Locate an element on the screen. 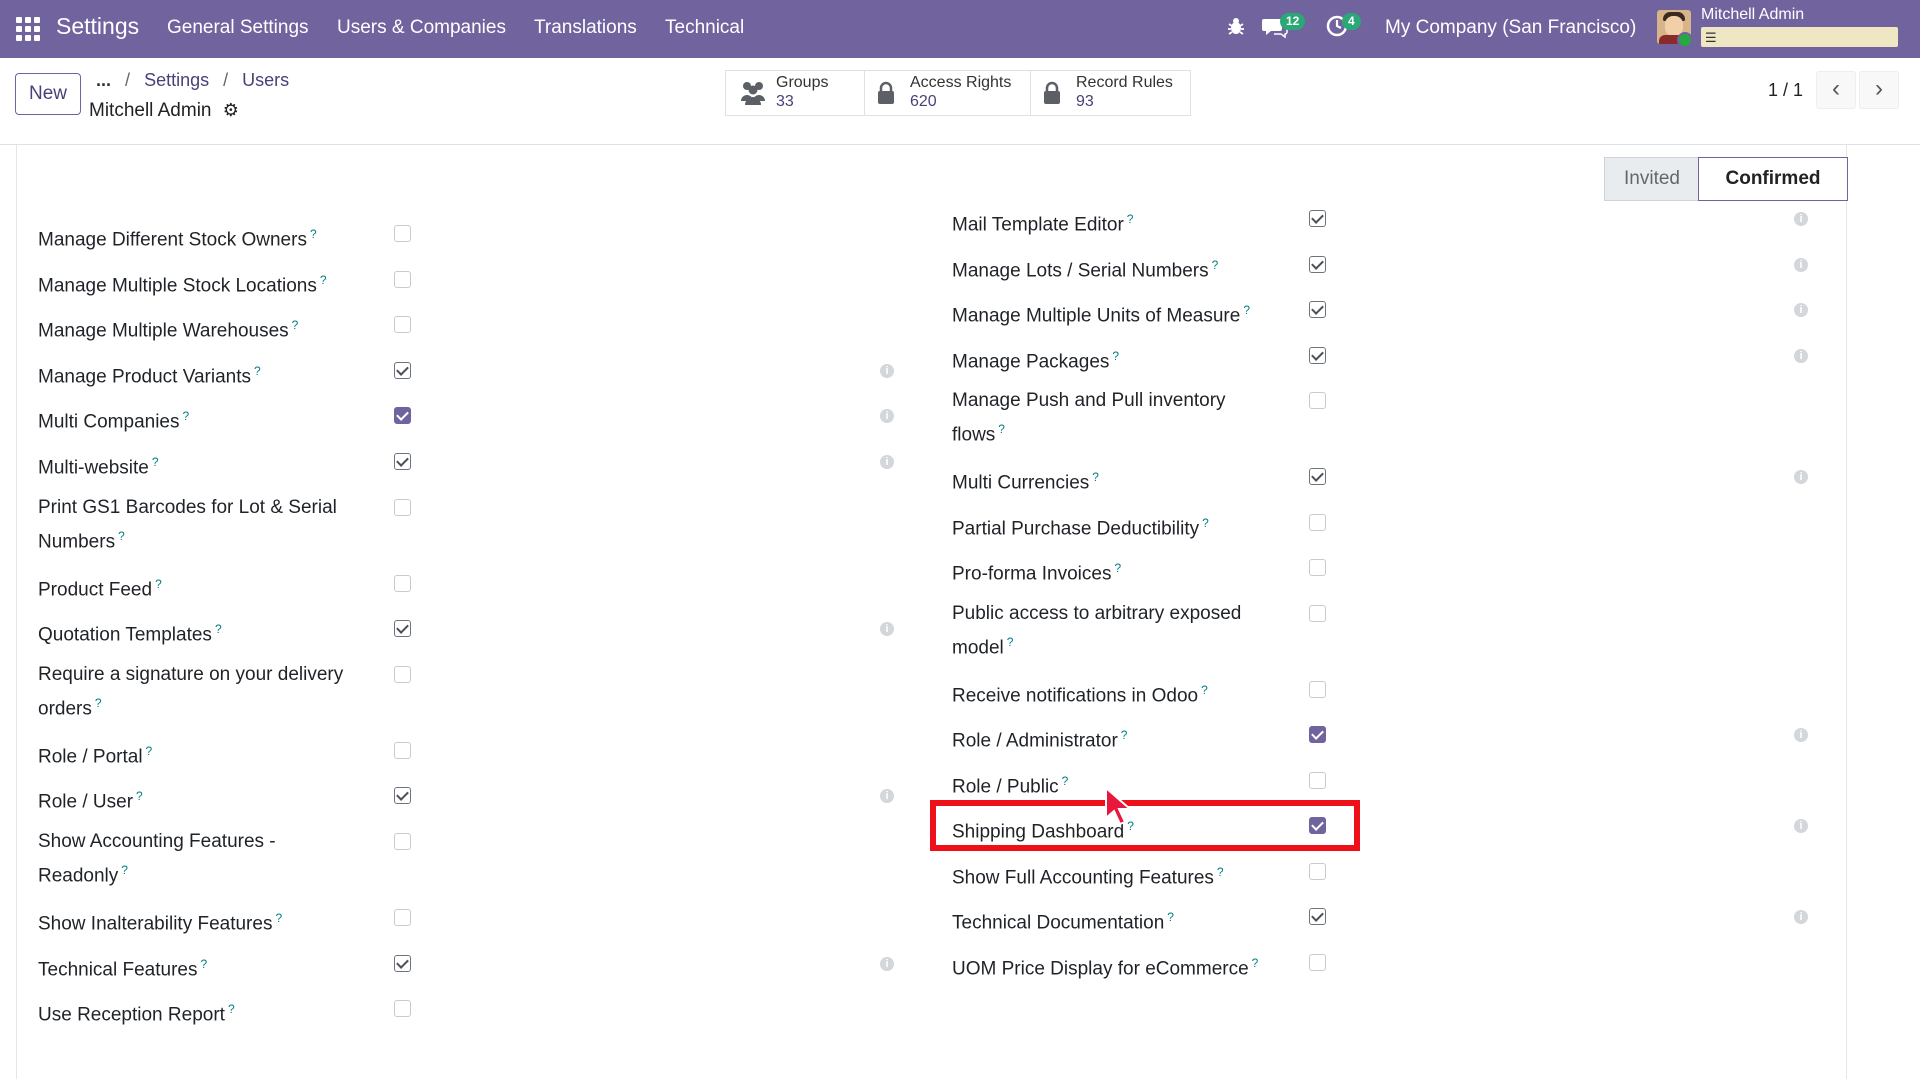  menu-general-settings: General Settings is located at coordinates (238, 28).